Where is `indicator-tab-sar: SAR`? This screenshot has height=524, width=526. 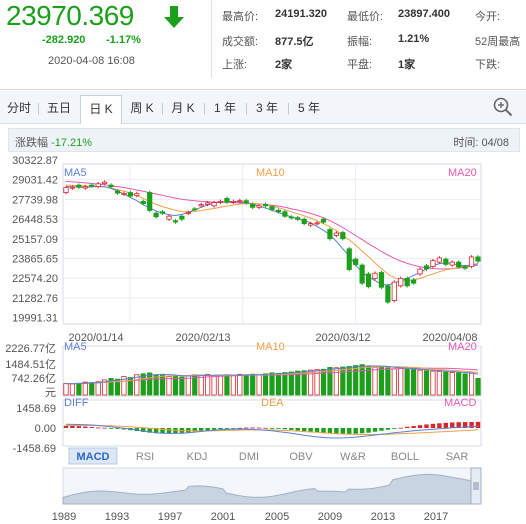 indicator-tab-sar: SAR is located at coordinates (457, 457).